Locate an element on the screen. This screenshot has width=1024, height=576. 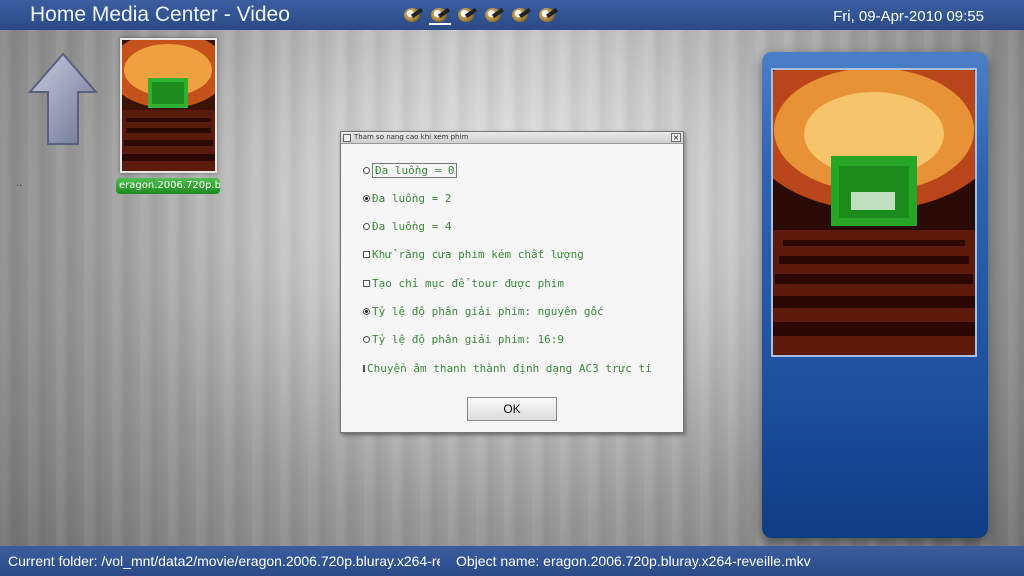
option-multithread-2: Đa luồng = 2 is located at coordinates (407, 198).